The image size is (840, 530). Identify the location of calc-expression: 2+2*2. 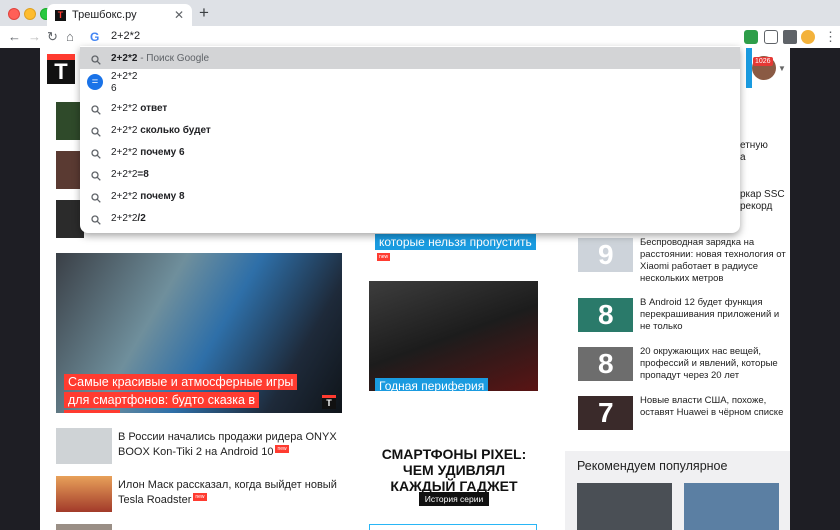
(124, 76).